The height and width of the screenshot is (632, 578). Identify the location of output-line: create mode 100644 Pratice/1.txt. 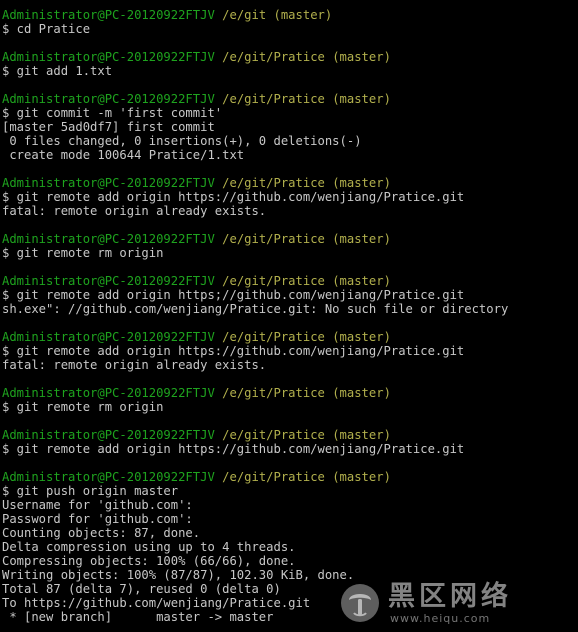
(123, 155).